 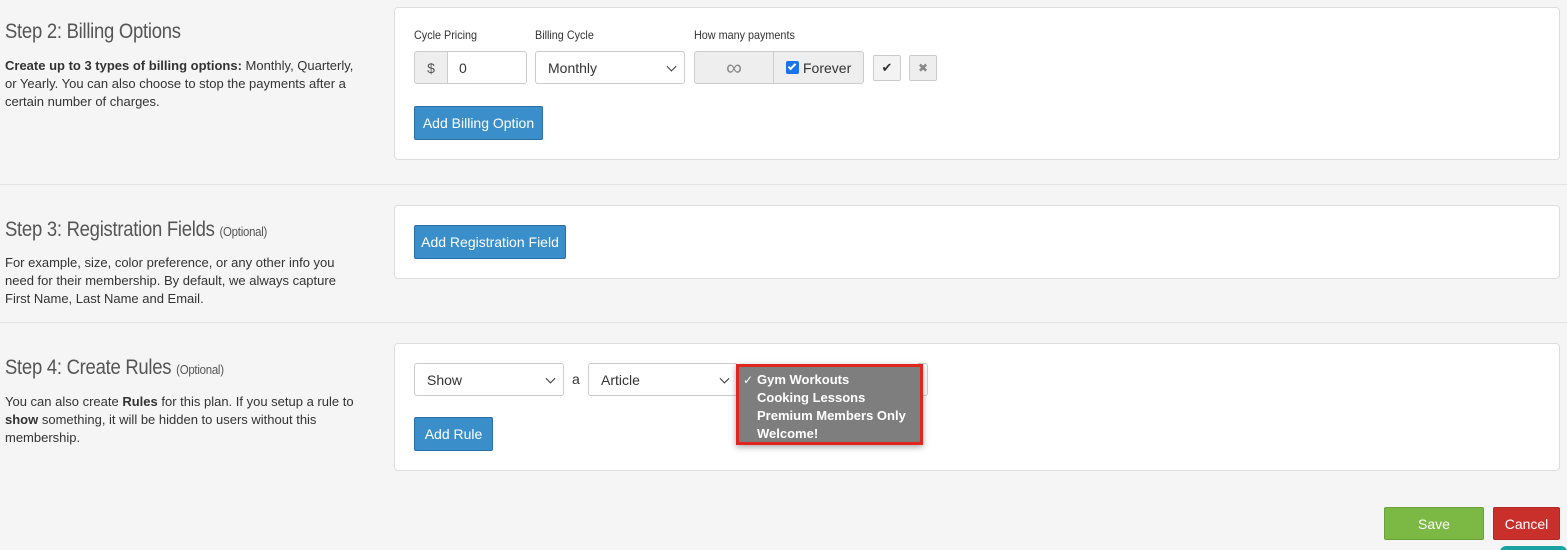 I want to click on step4-desc-text-1: You can also create, so click(x=64, y=401).